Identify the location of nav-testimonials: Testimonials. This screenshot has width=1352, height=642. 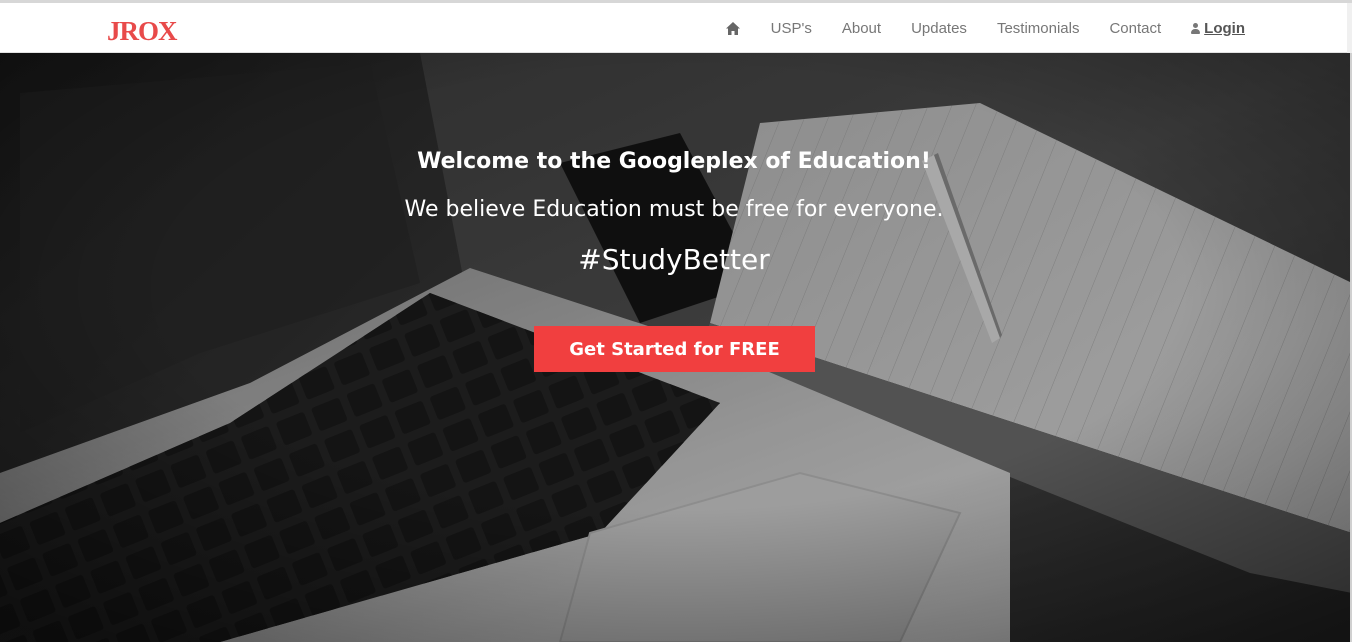
(1038, 28).